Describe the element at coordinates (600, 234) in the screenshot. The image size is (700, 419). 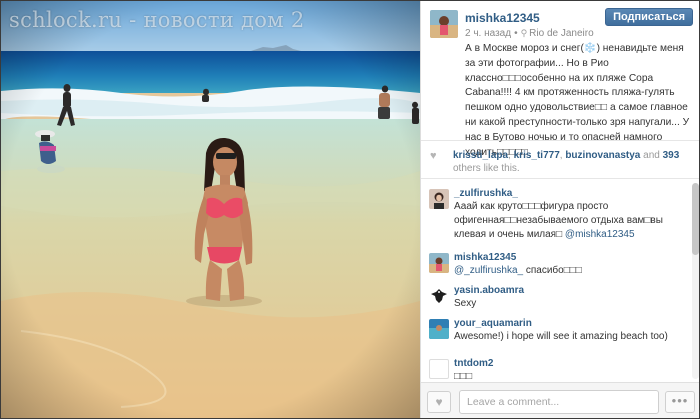
I see `comment-mention: @mishka12345` at that location.